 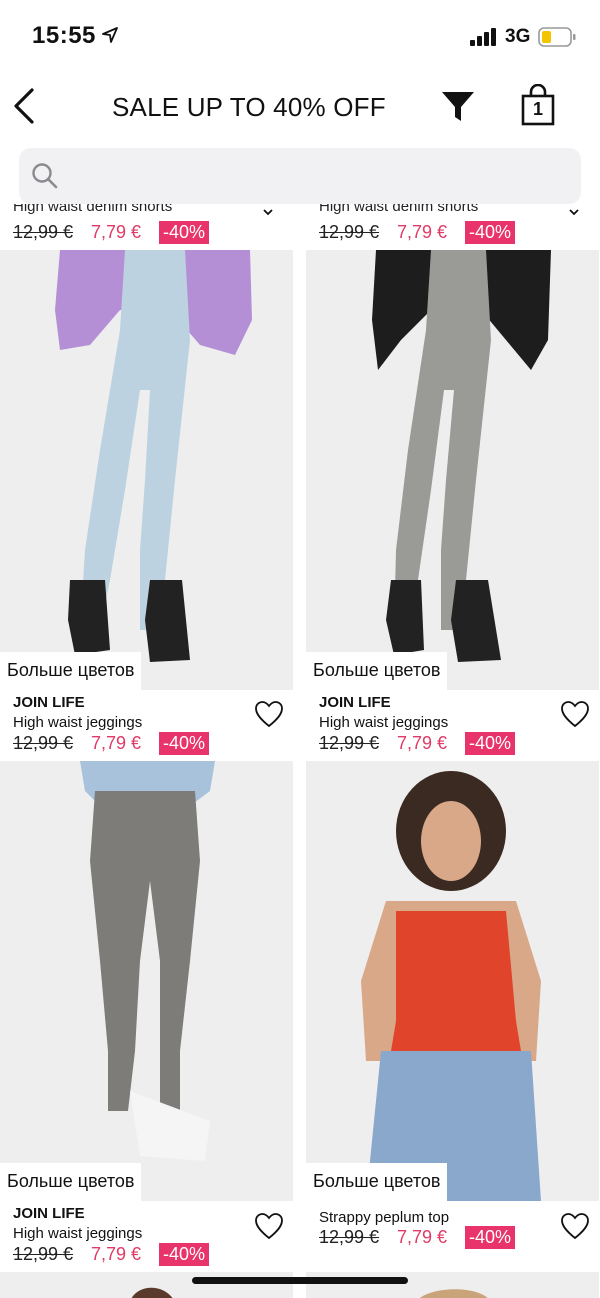 What do you see at coordinates (25, 106) in the screenshot?
I see `back-icon` at bounding box center [25, 106].